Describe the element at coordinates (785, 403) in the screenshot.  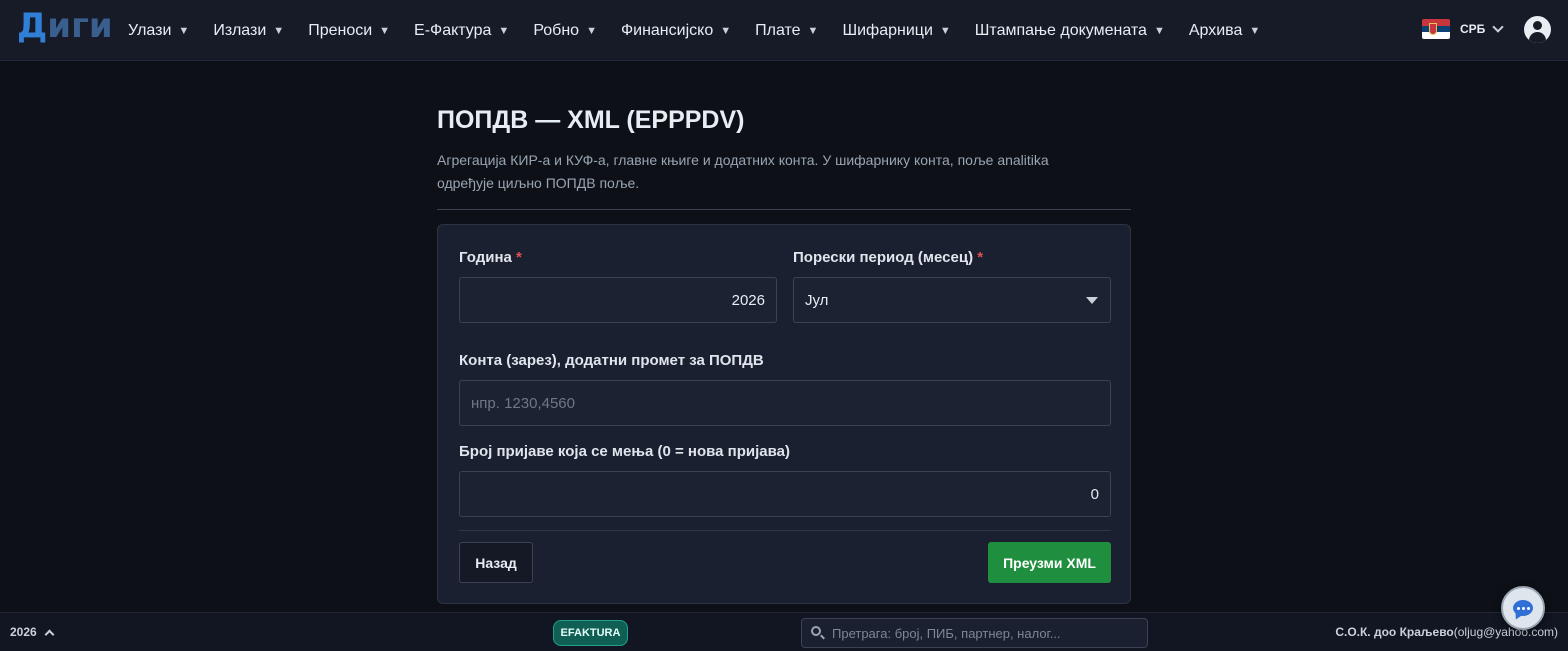
I see `accounts-input: нпр. 1230,4560` at that location.